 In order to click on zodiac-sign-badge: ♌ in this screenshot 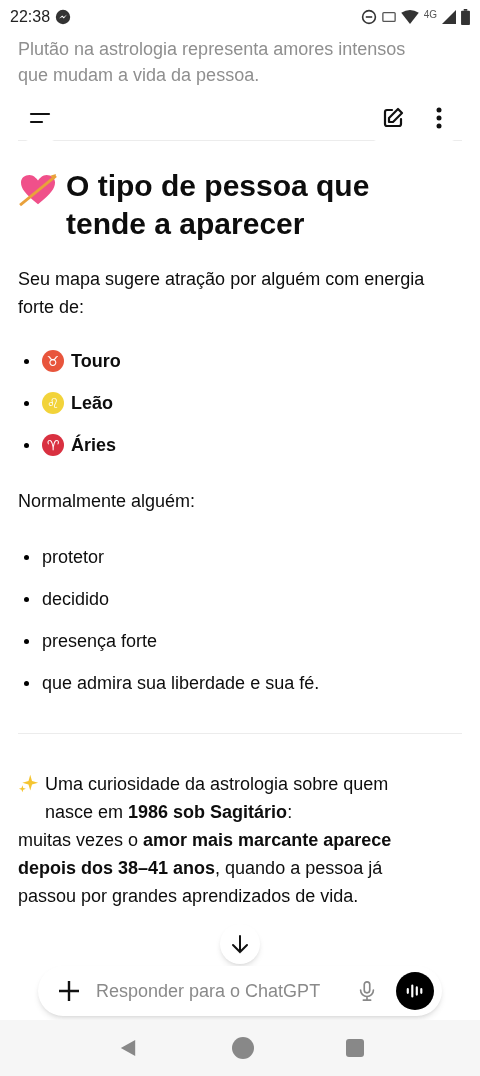, I will do `click(53, 403)`.